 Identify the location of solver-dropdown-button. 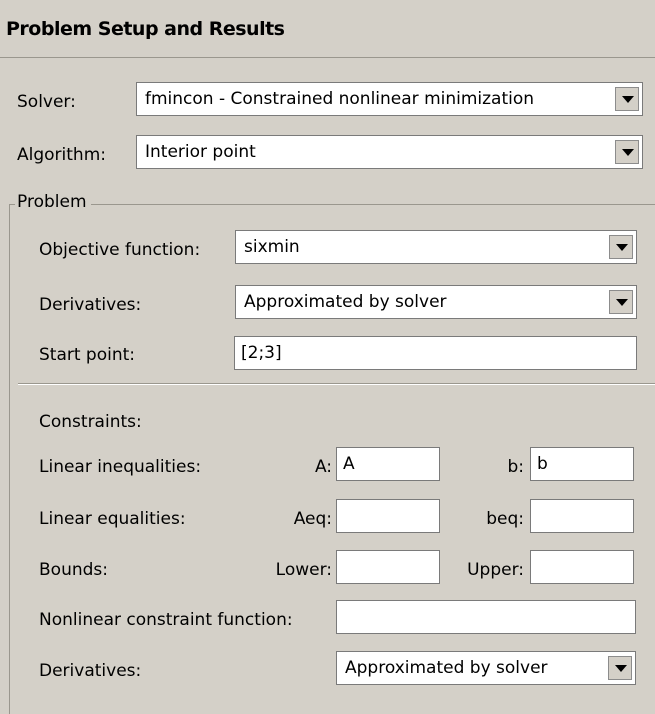
(627, 99).